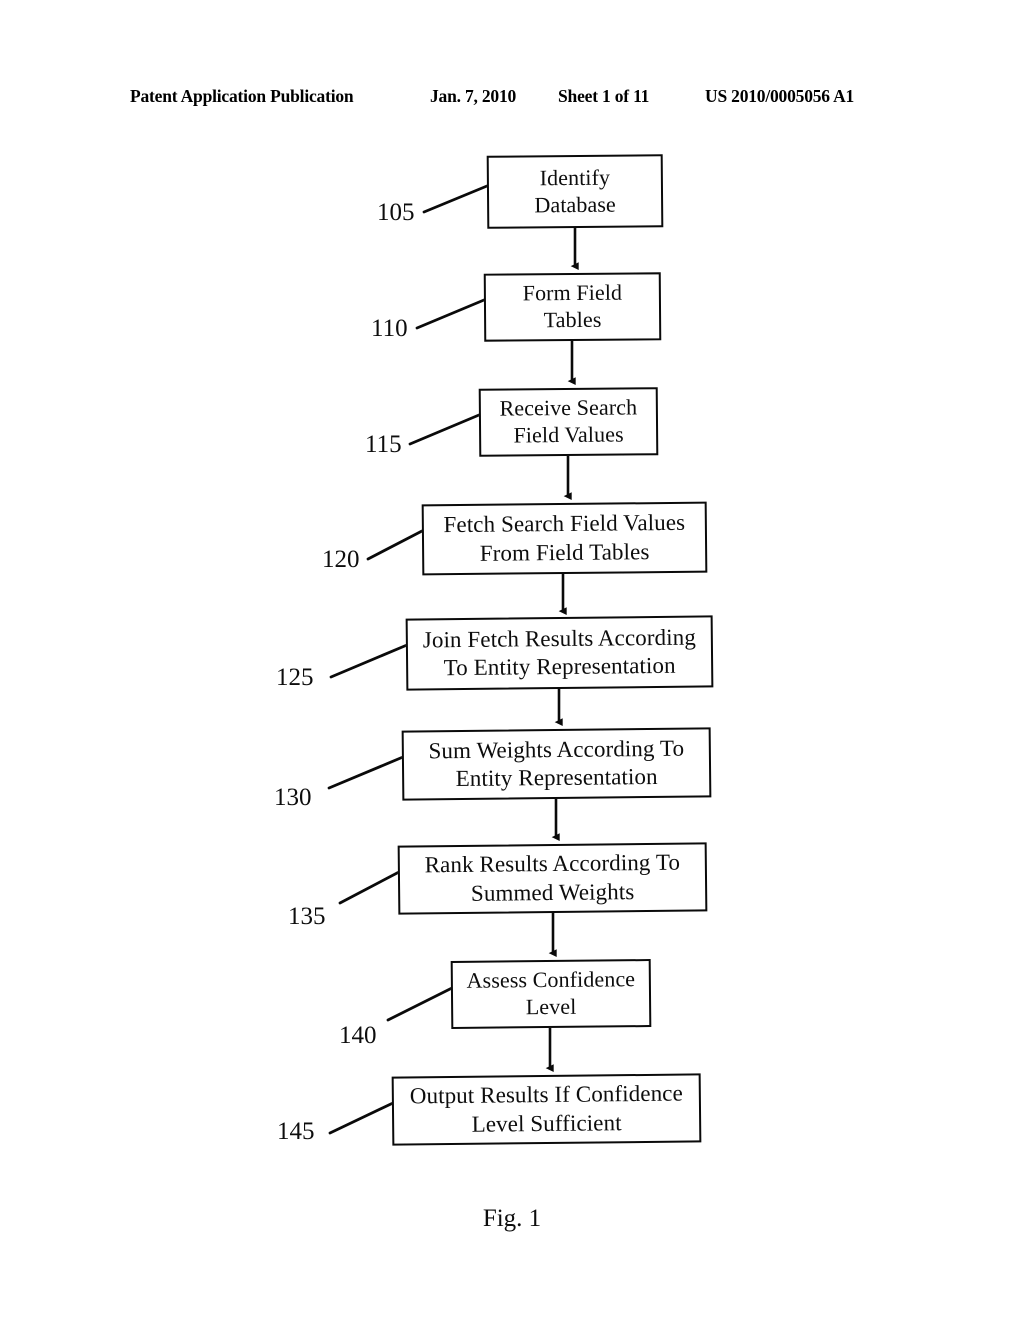  I want to click on process-box-105-line2: Database, so click(575, 204).